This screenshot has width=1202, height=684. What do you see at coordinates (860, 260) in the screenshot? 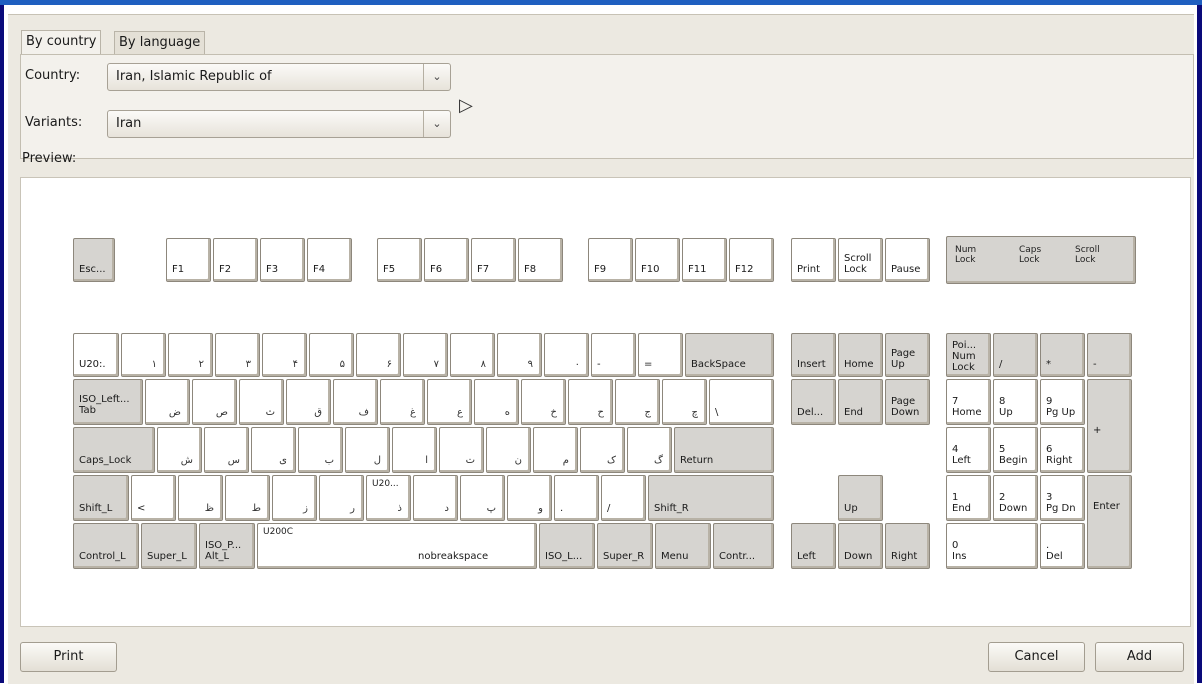
I see `key-scroll-lock: Scroll Lock` at bounding box center [860, 260].